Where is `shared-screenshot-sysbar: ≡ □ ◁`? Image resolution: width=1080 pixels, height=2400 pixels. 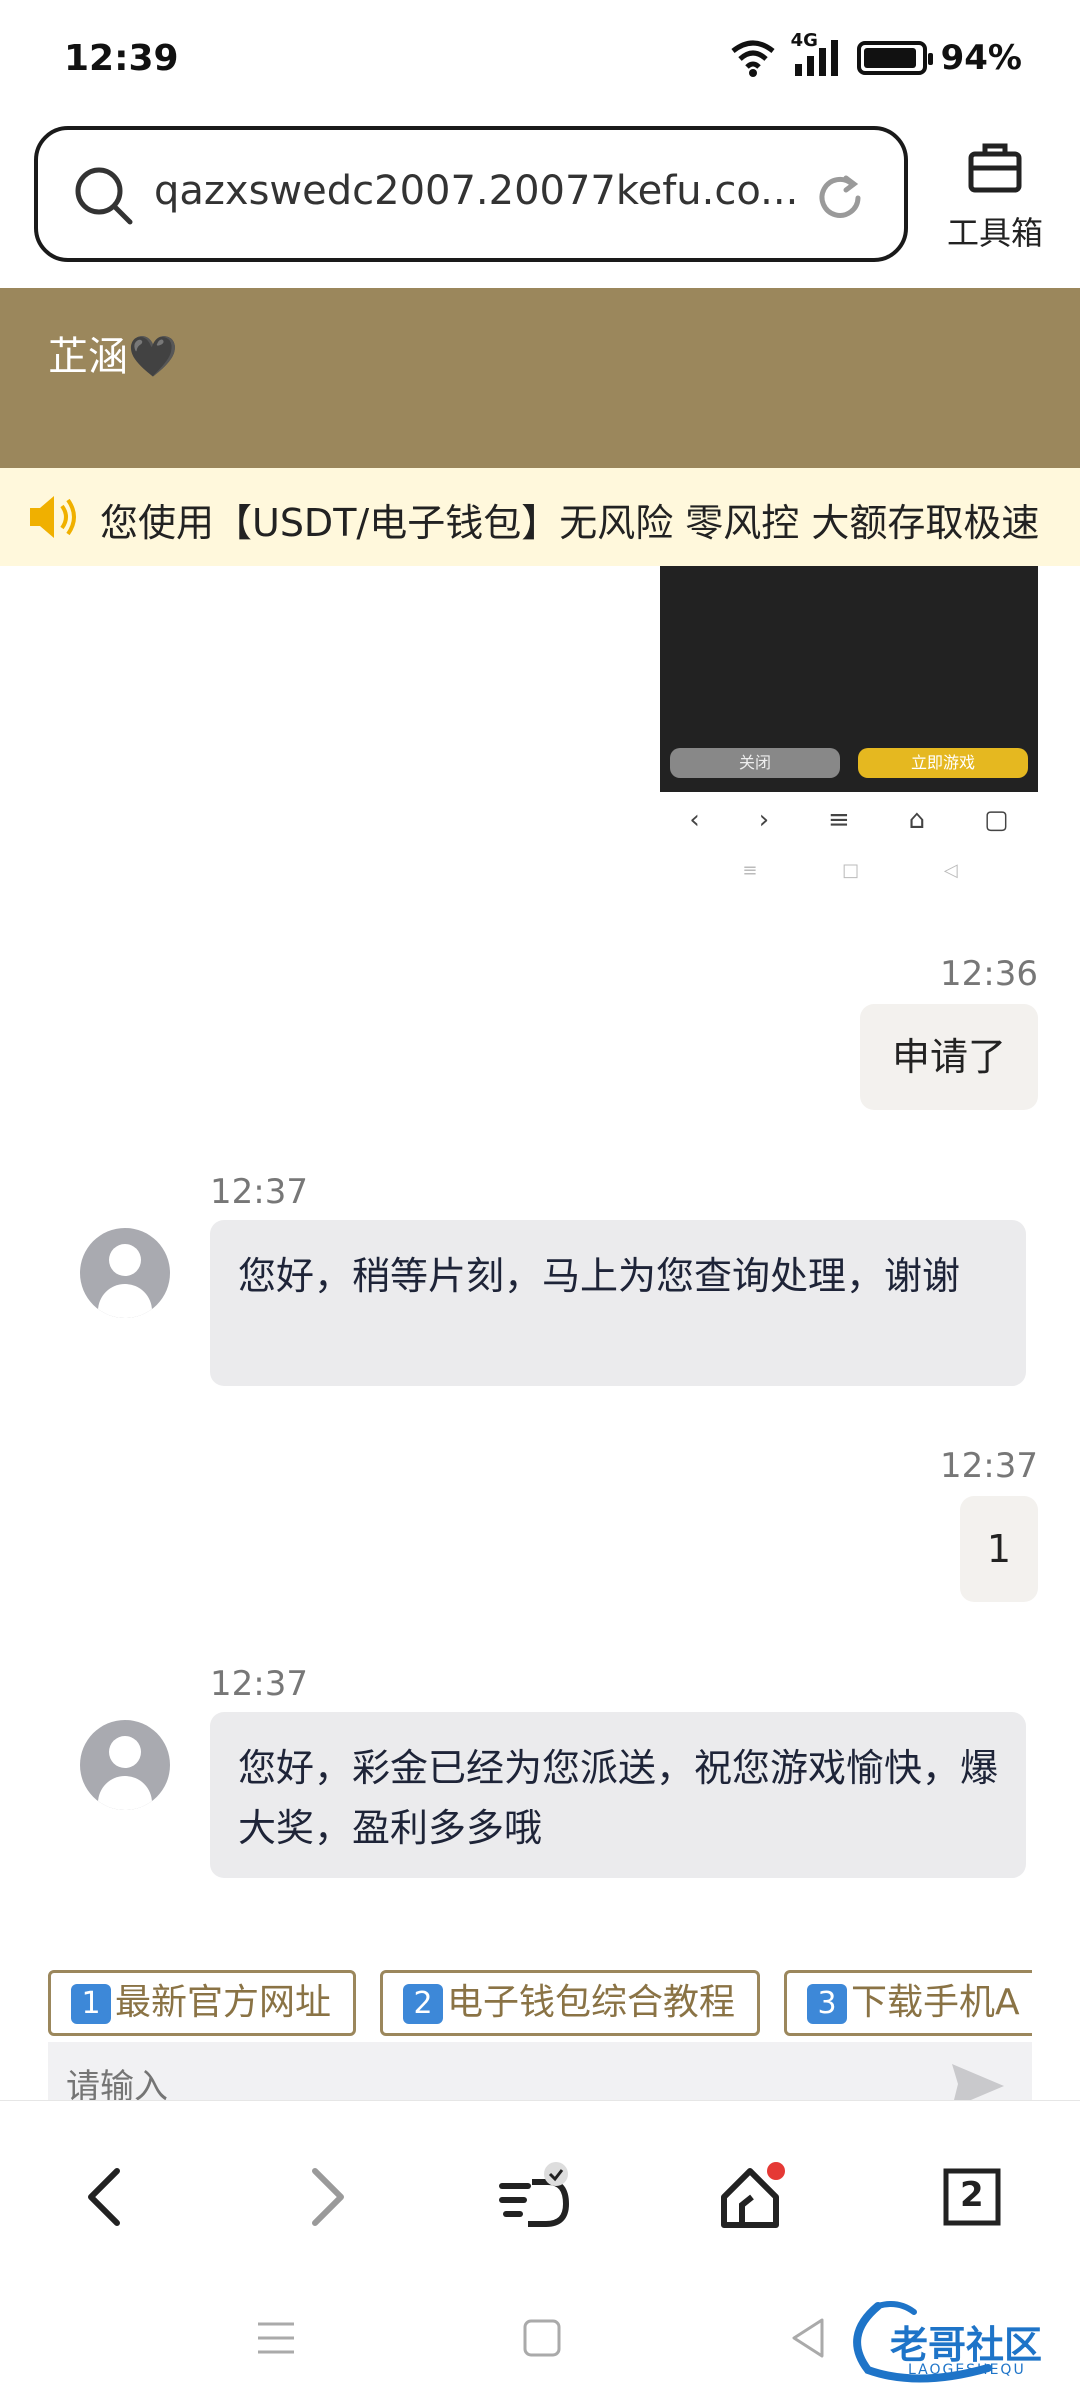
shared-screenshot-sysbar: ≡ □ ◁ is located at coordinates (850, 870).